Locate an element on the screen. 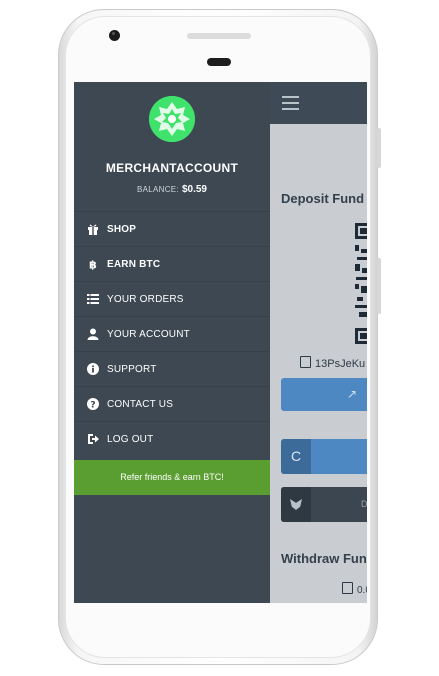  coinbase-icon: C is located at coordinates (296, 456).